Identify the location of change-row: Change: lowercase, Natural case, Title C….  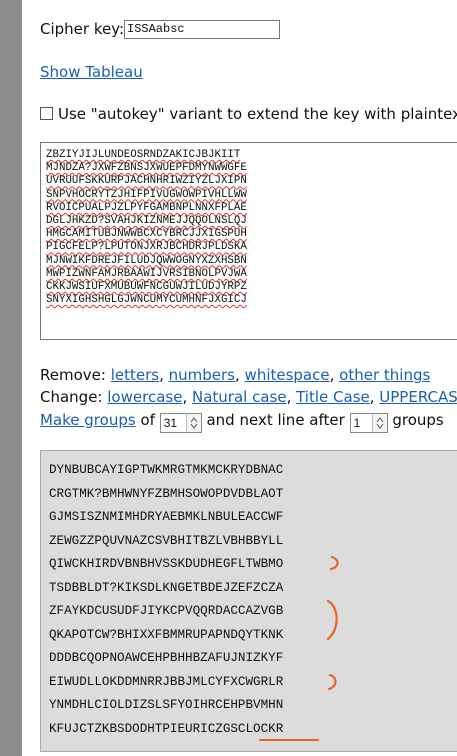
(248, 397).